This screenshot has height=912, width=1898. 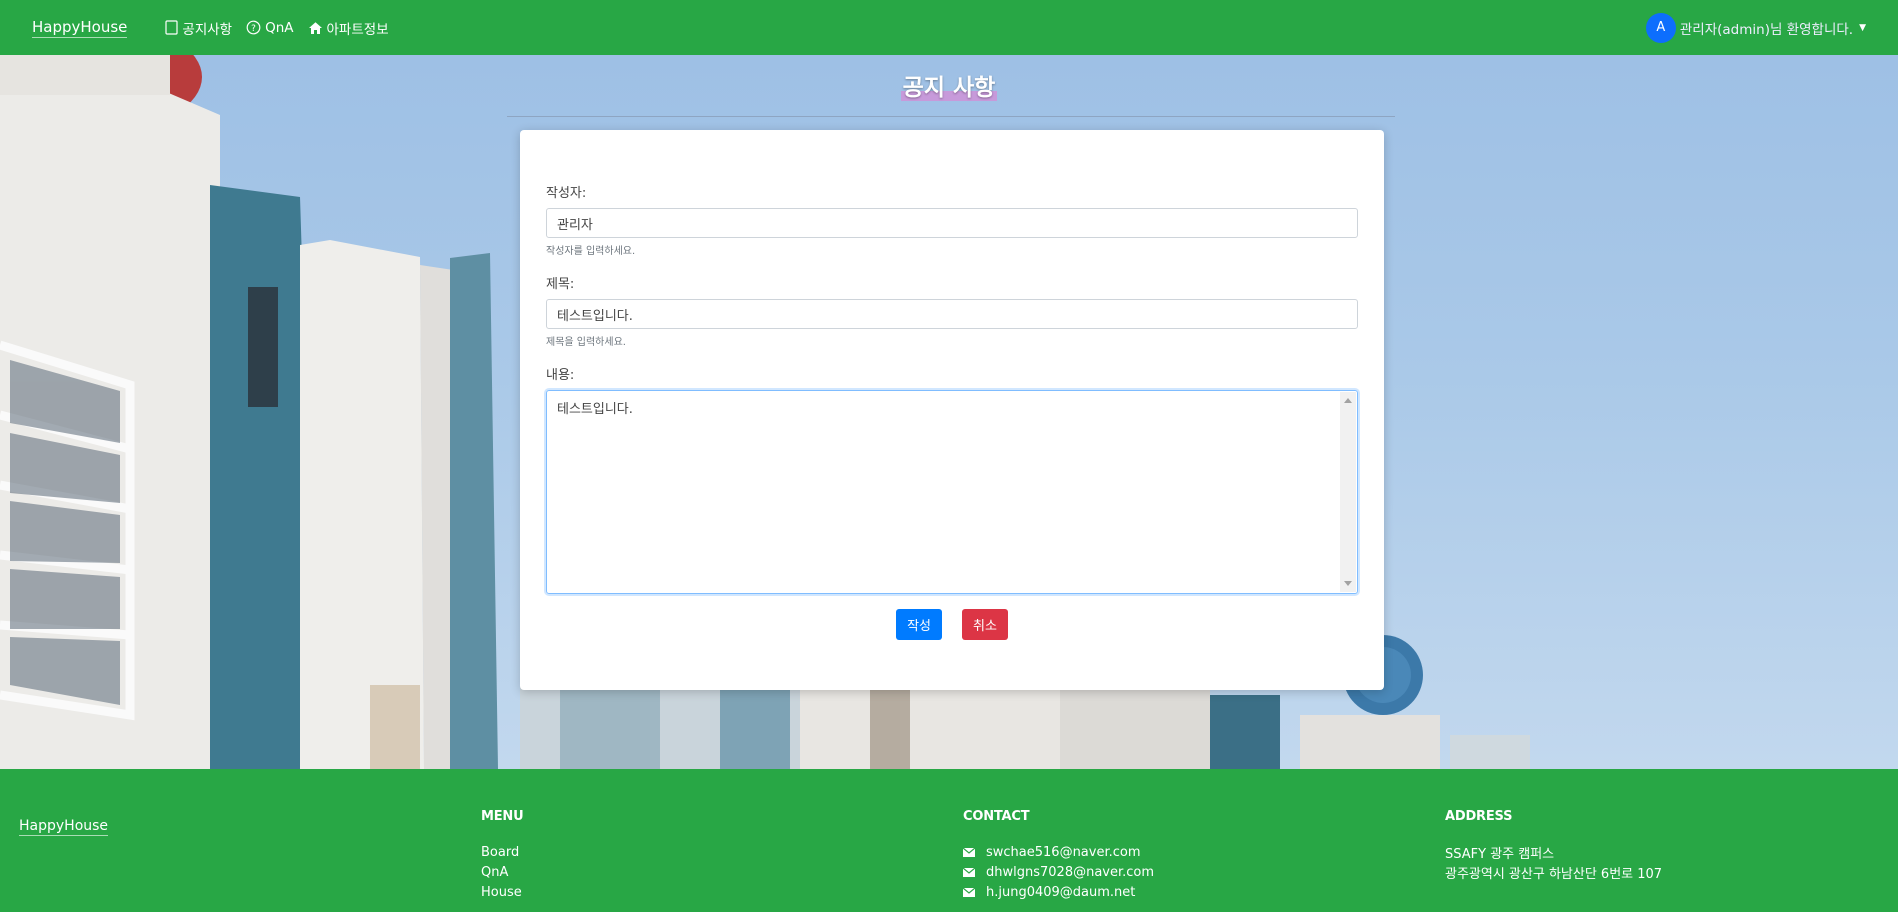 I want to click on footer-link-qna: QnA, so click(x=502, y=872).